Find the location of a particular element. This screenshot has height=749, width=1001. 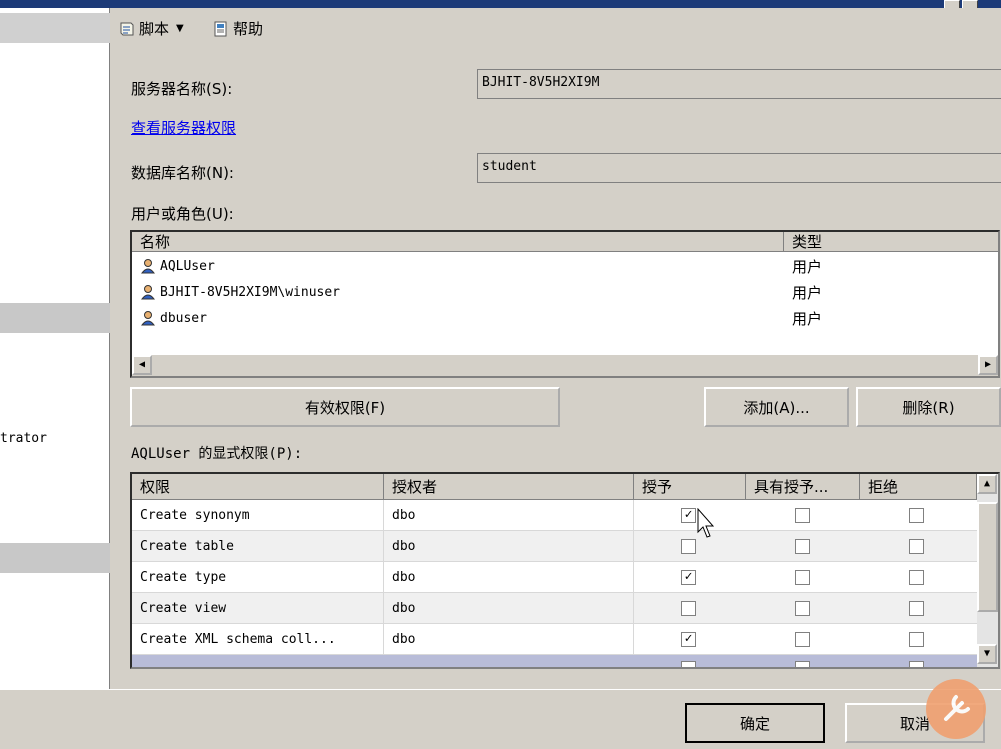

explicit-permissions-label: AQLUser 的显式权限(P): is located at coordinates (217, 454).